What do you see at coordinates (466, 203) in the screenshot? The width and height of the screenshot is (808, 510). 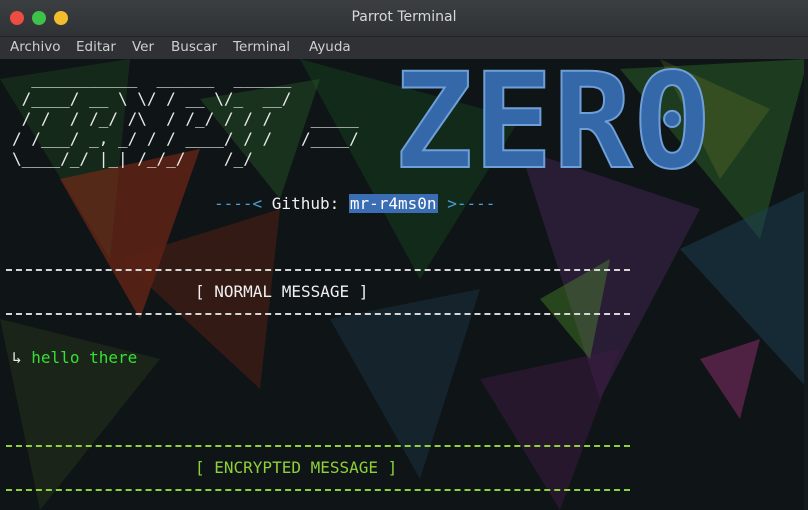 I see `github-suffix: >----` at bounding box center [466, 203].